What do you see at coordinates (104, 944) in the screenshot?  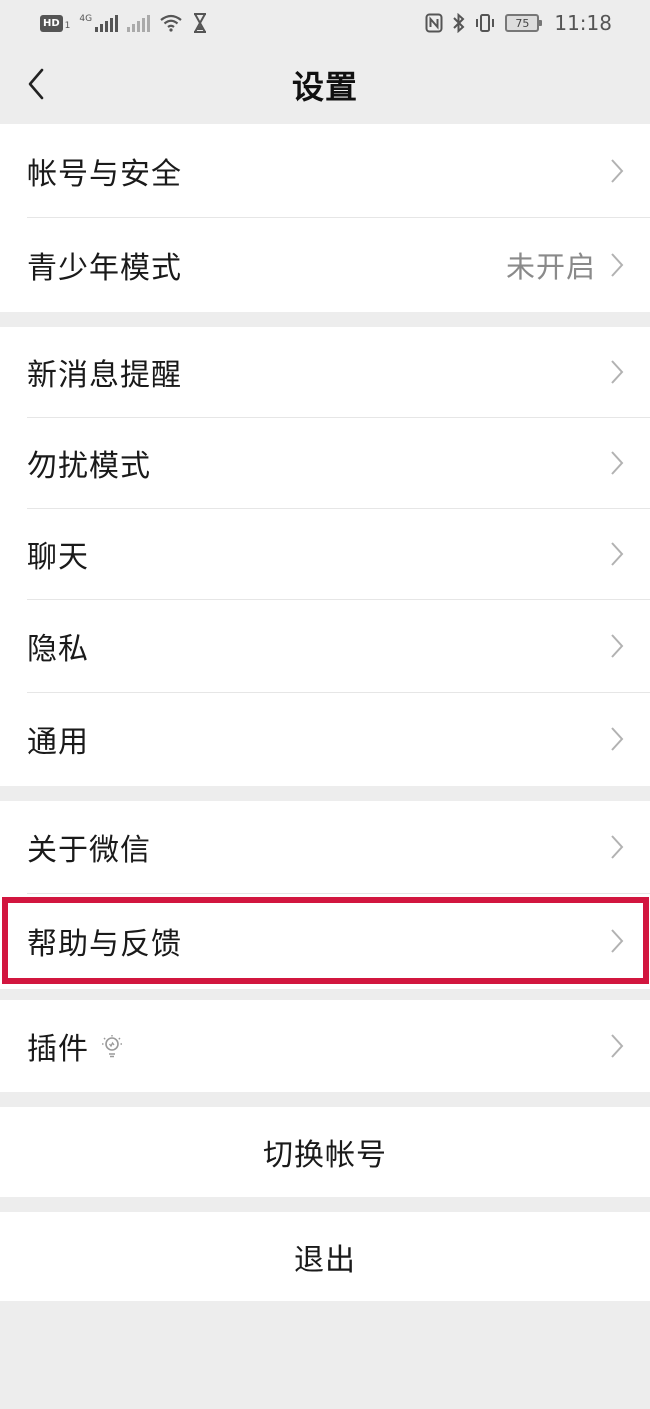 I see `settings-item-label: 帮助与反馈` at bounding box center [104, 944].